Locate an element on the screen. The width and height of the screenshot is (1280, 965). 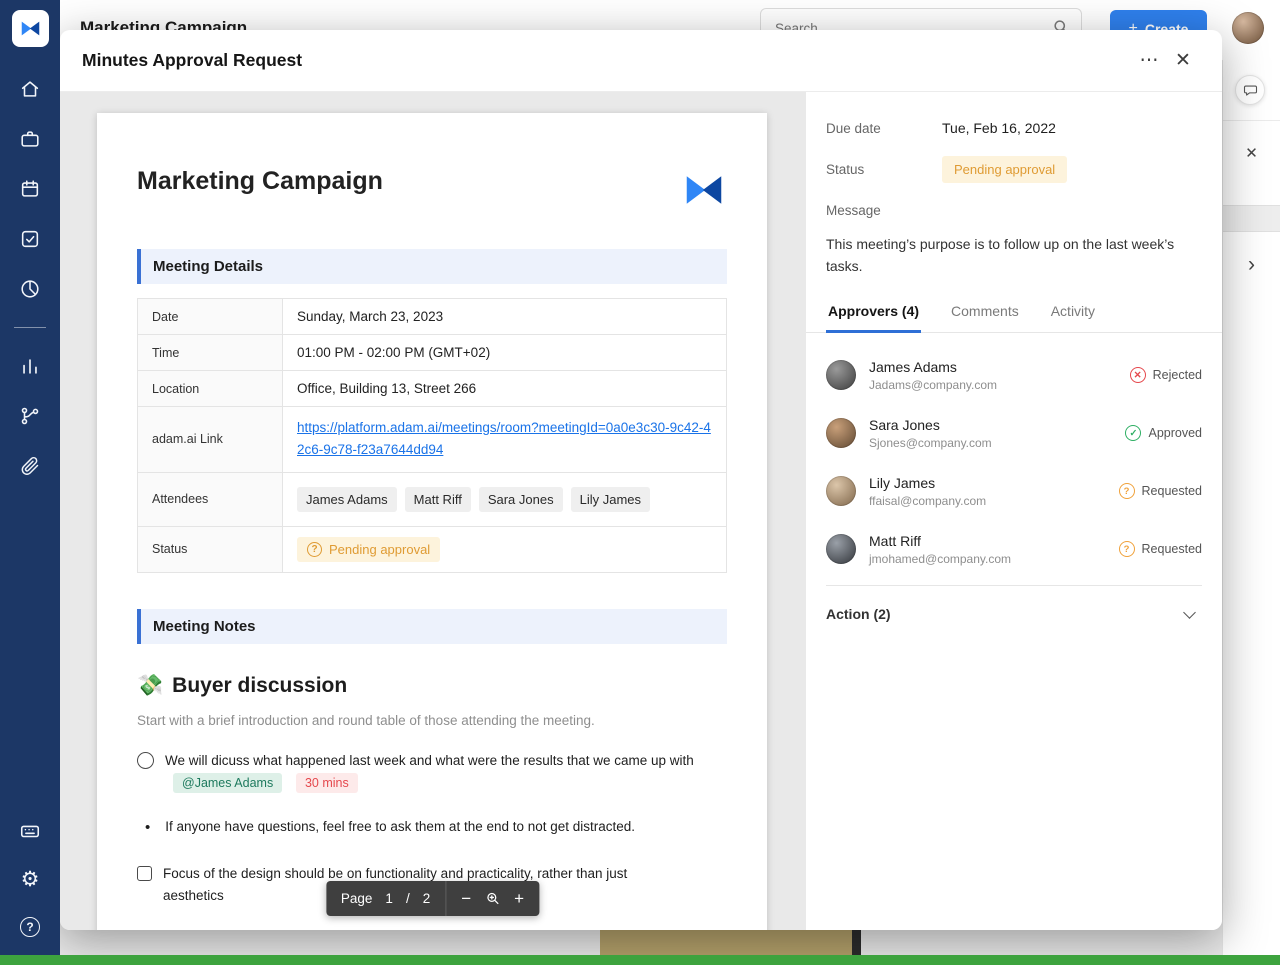
sidebar-item-shortcuts is located at coordinates (30, 831).